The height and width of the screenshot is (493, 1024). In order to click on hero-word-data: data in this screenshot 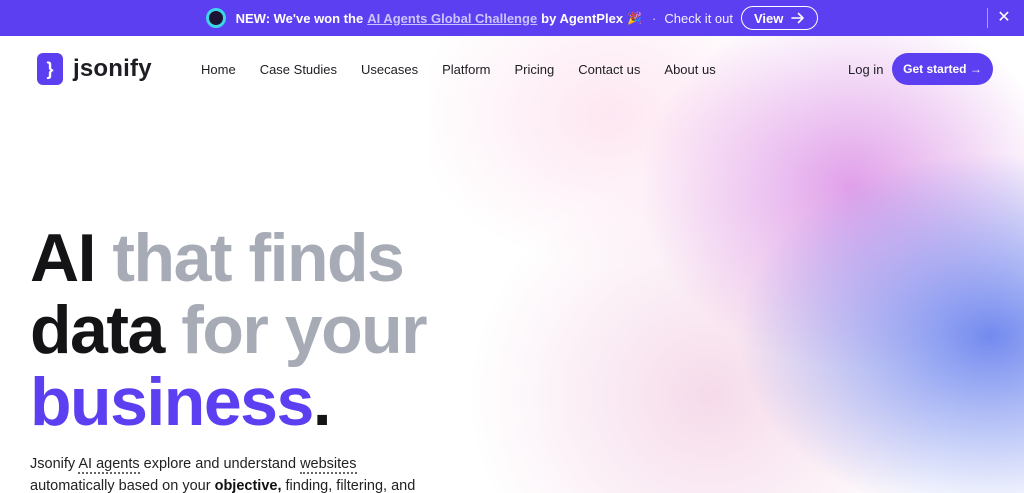, I will do `click(97, 330)`.